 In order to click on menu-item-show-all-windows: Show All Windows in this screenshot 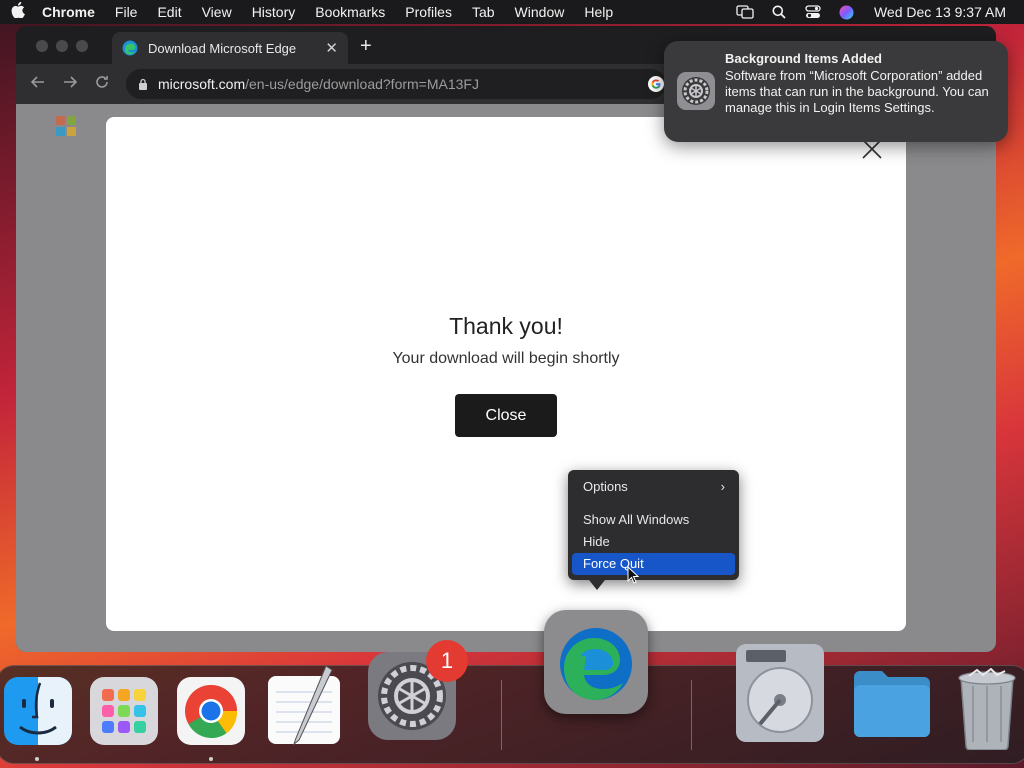, I will do `click(653, 520)`.